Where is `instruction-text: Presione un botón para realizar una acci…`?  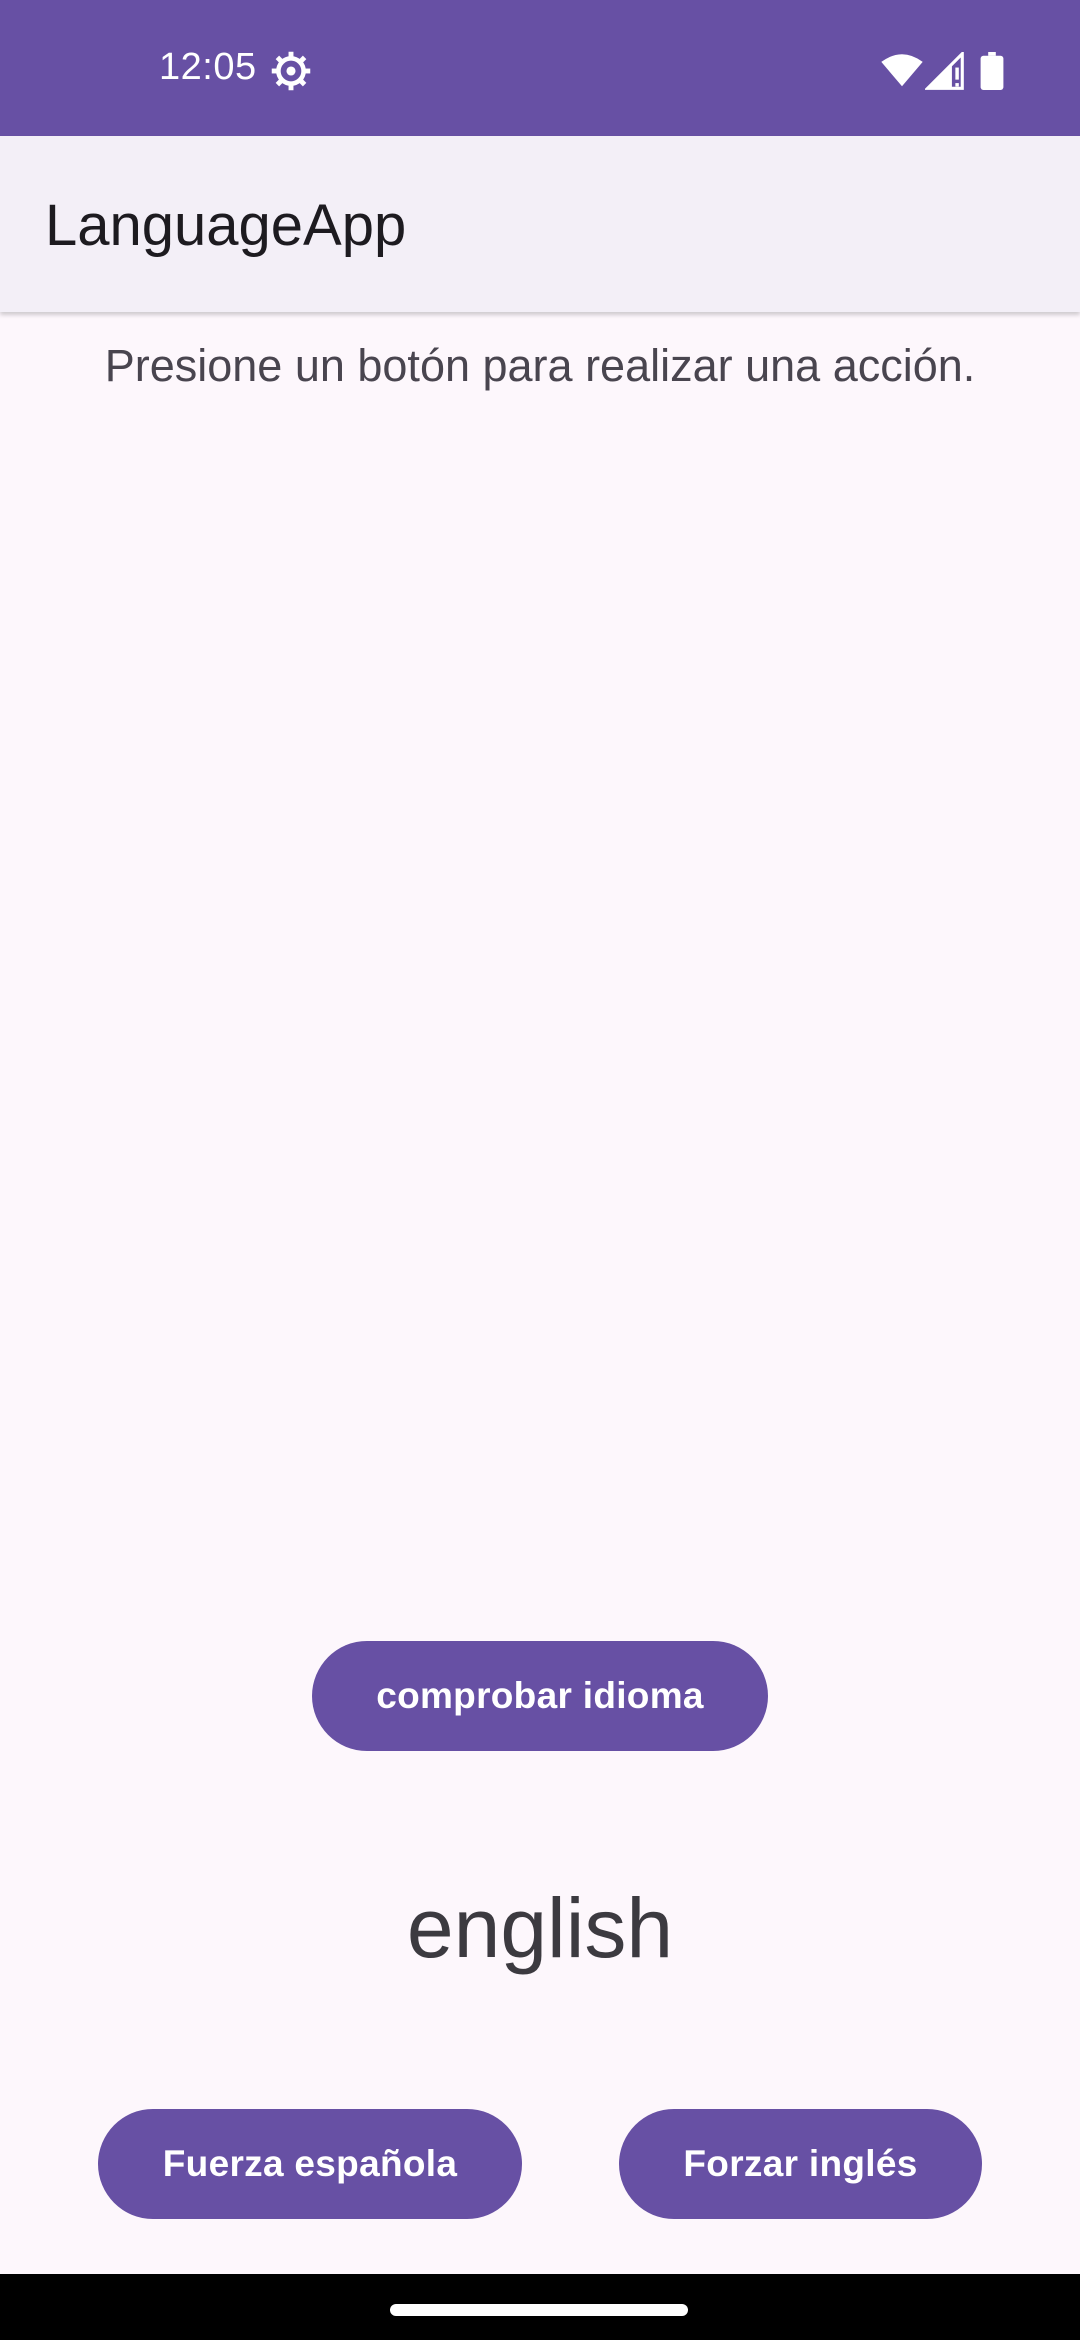 instruction-text: Presione un botón para realizar una acci… is located at coordinates (540, 365).